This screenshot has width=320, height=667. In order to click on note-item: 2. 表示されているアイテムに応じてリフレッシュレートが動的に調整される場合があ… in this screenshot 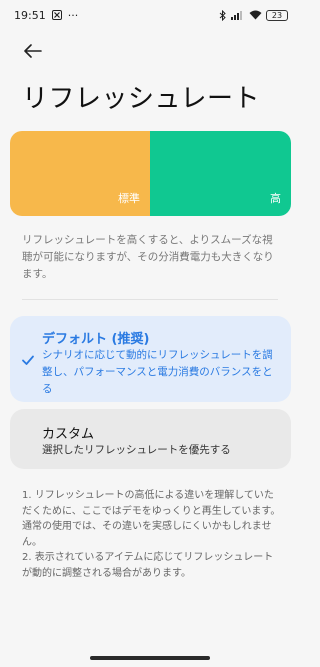, I will do `click(148, 565)`.